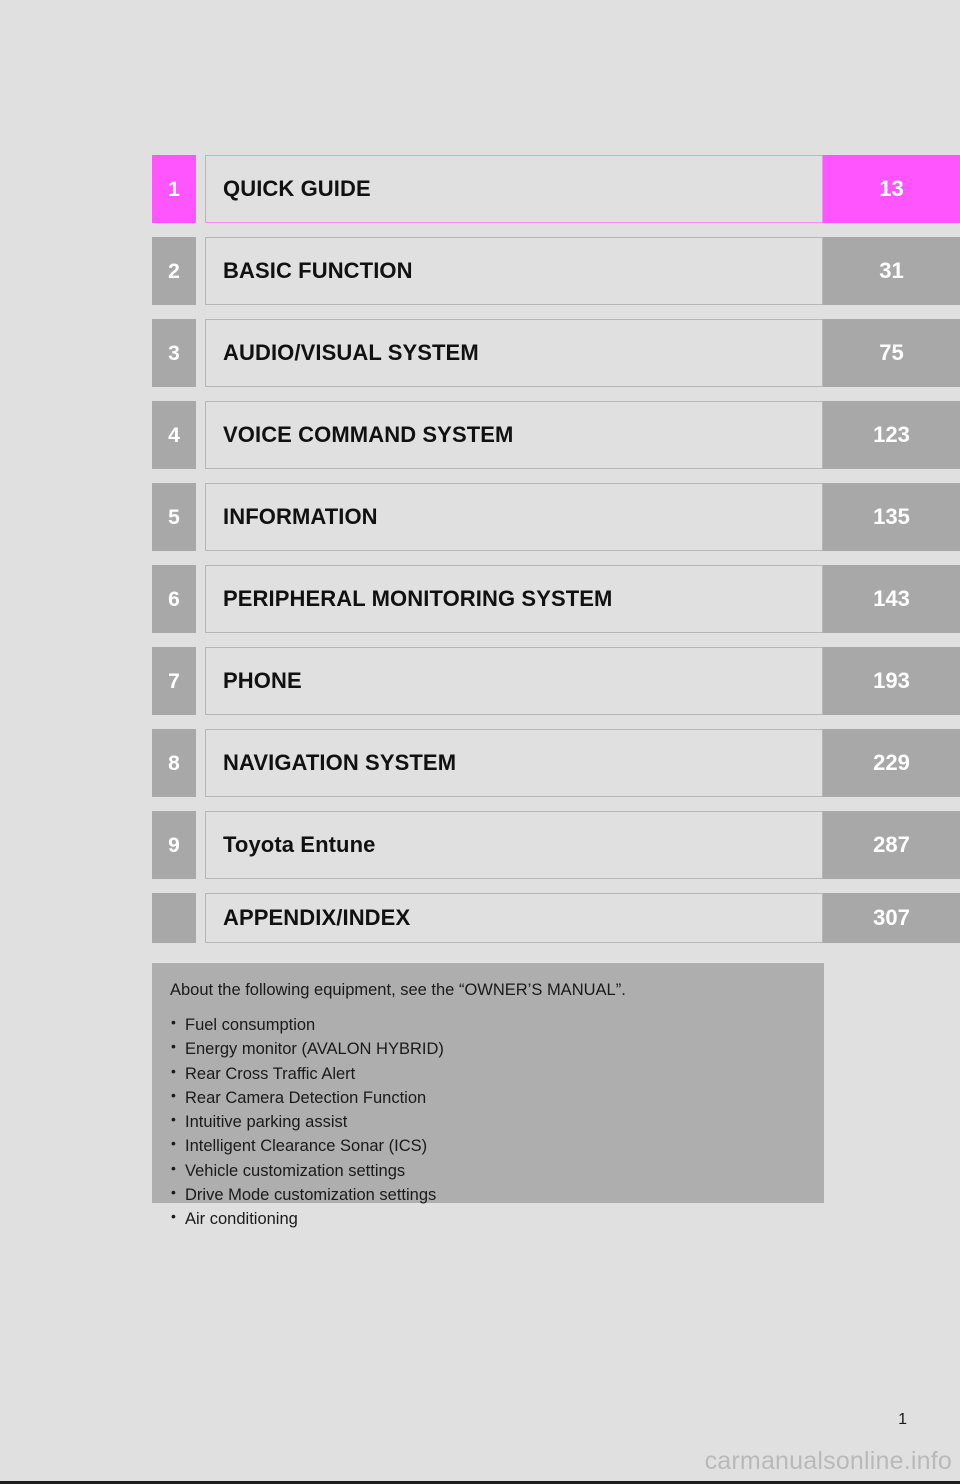 The height and width of the screenshot is (1484, 960). I want to click on chapter-row: APPENDIX/INDEX 307, so click(480, 918).